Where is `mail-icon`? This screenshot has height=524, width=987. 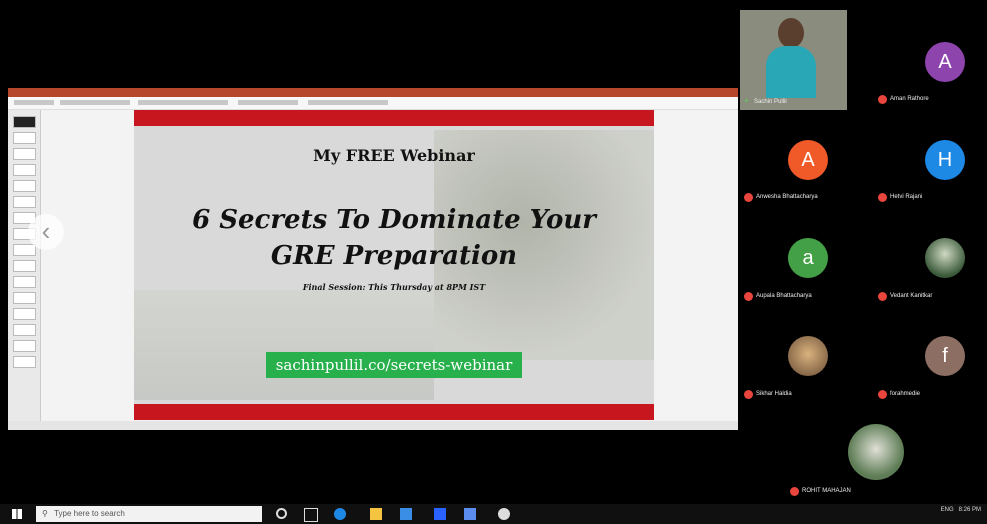
mail-icon is located at coordinates (440, 514).